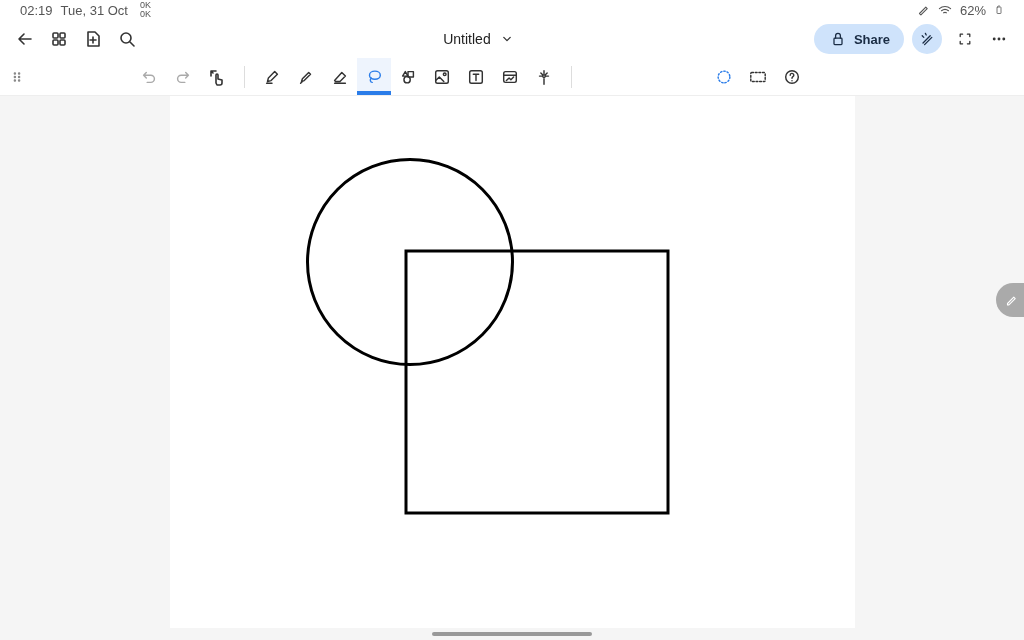 The width and height of the screenshot is (1024, 640). I want to click on battery-icon, so click(999, 10).